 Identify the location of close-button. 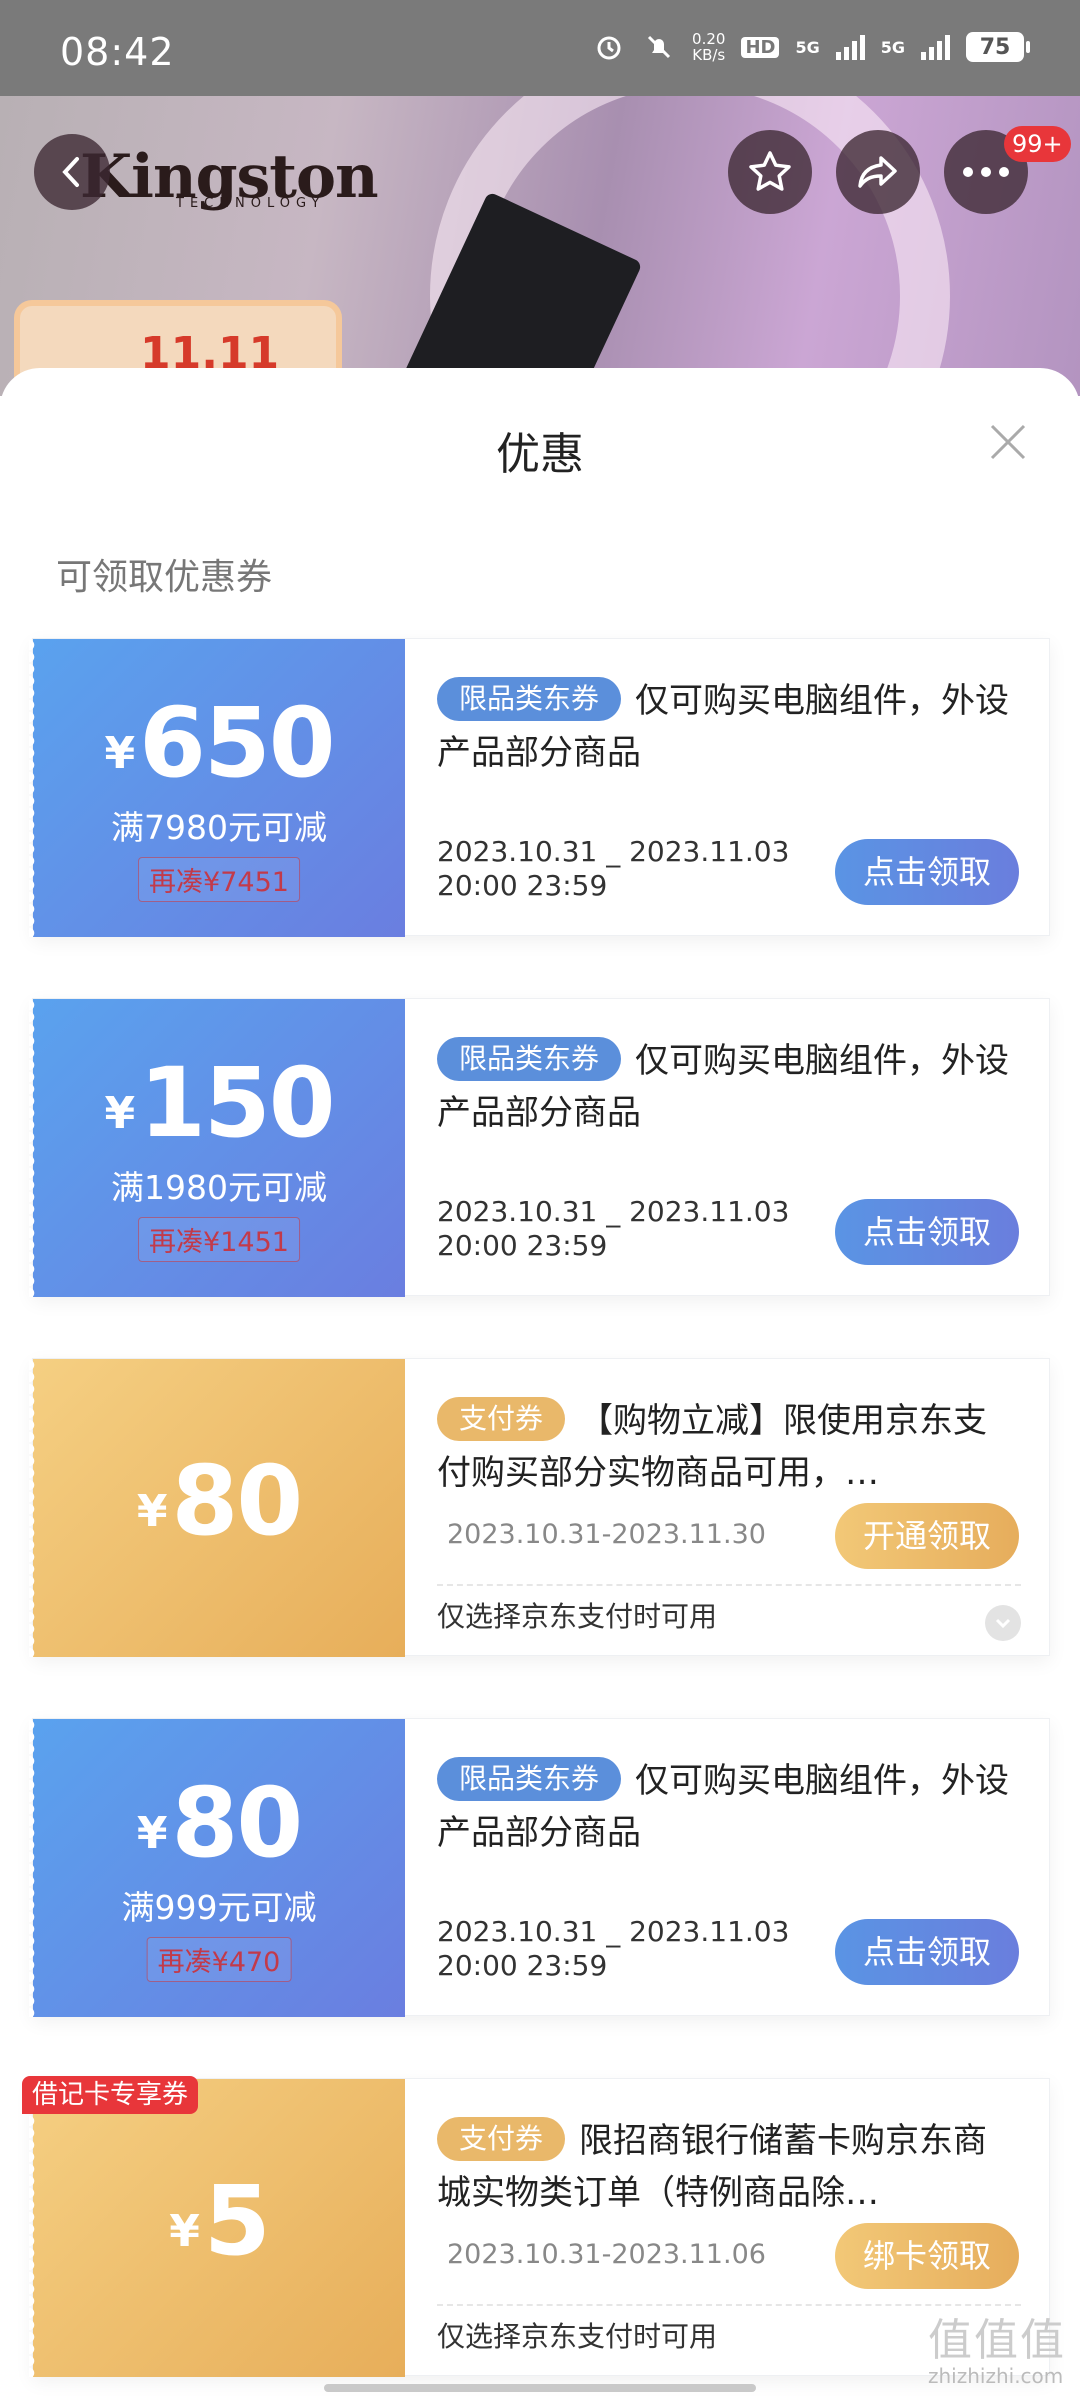
(1008, 442).